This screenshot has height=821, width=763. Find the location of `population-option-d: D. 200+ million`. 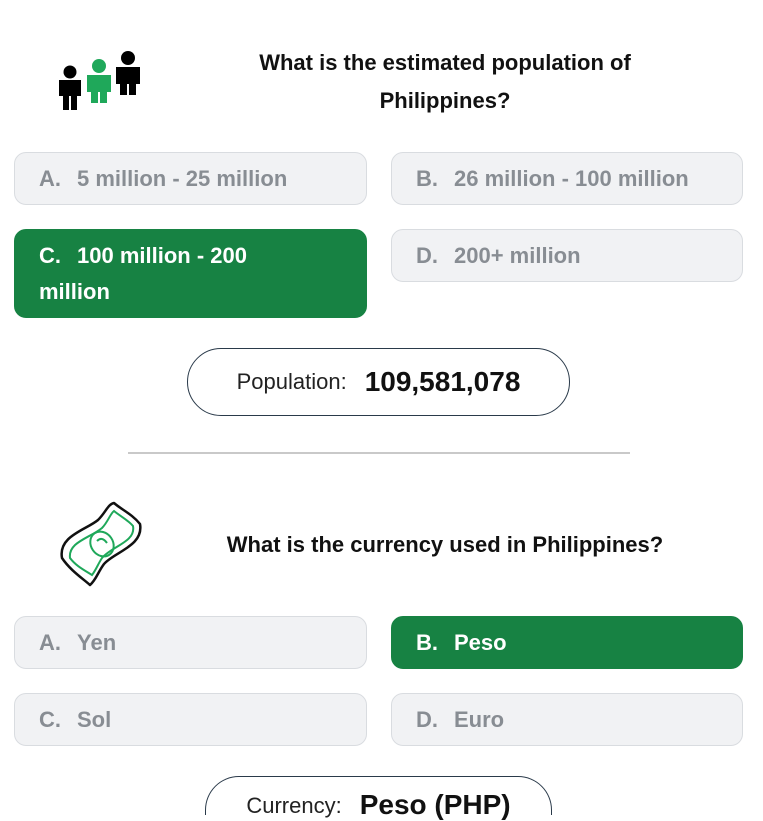

population-option-d: D. 200+ million is located at coordinates (567, 255).